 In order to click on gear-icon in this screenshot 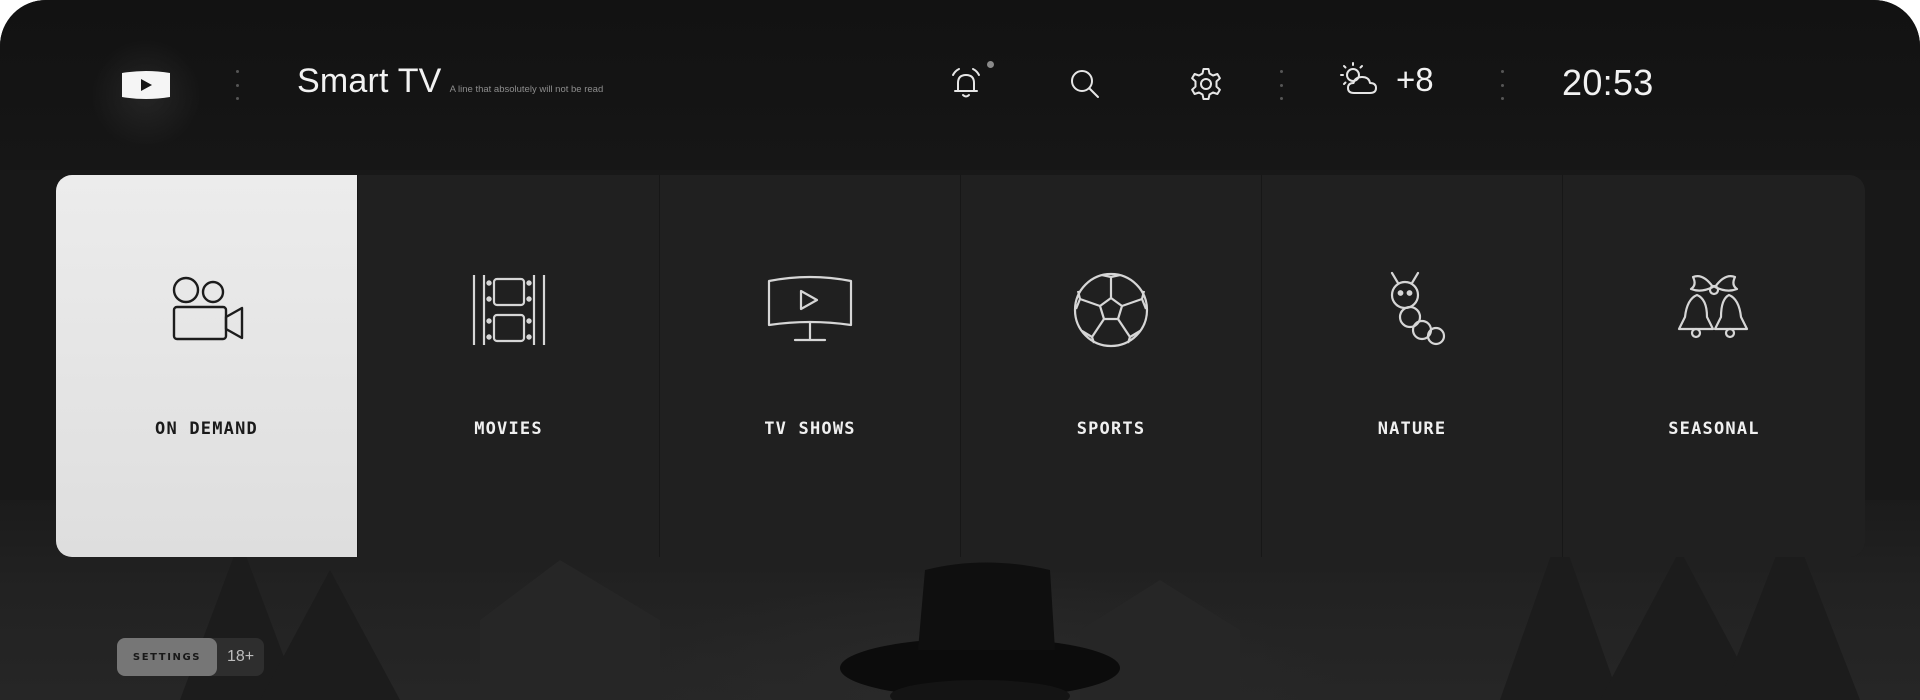, I will do `click(1206, 84)`.